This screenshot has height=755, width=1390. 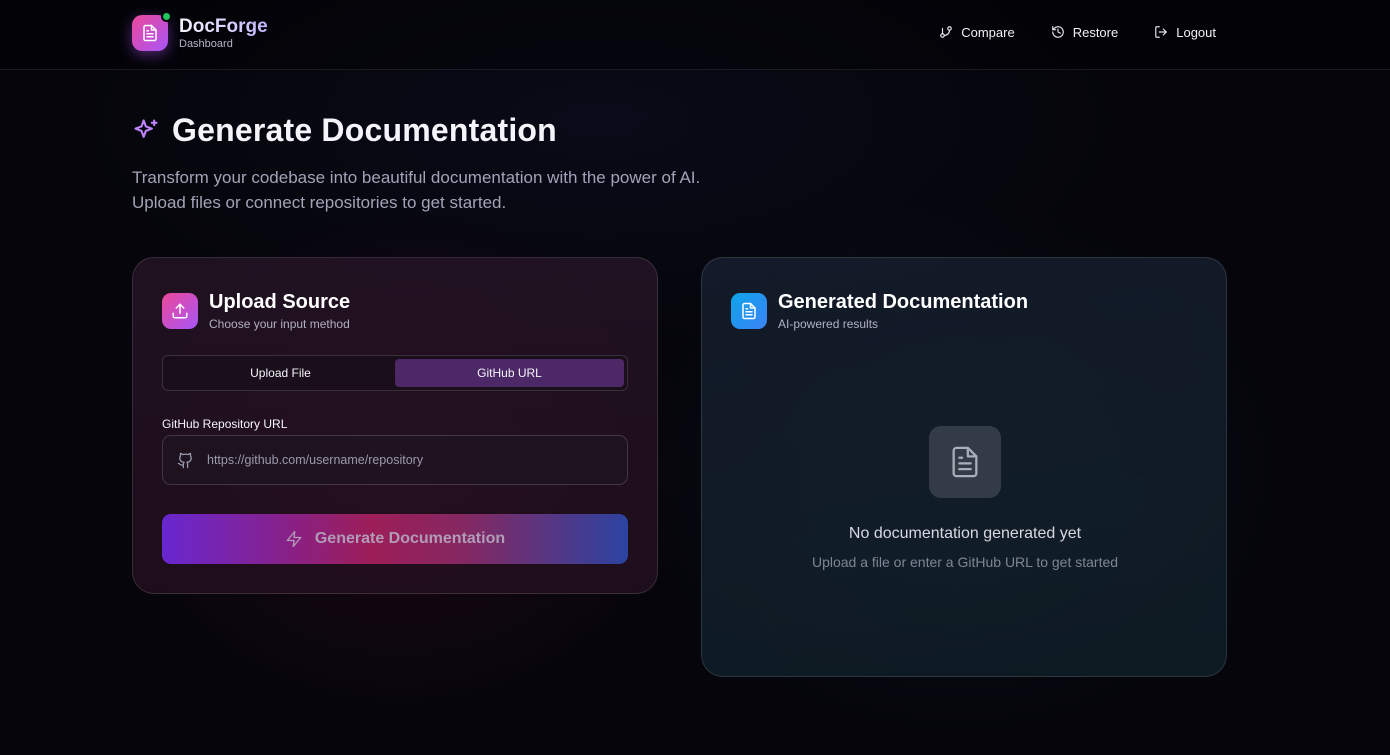 What do you see at coordinates (828, 324) in the screenshot?
I see `result-card-subtitle: AI-powered results` at bounding box center [828, 324].